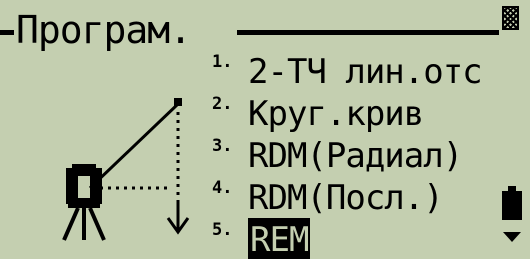  Describe the element at coordinates (279, 238) in the screenshot. I see `menu-item-label: REM` at that location.